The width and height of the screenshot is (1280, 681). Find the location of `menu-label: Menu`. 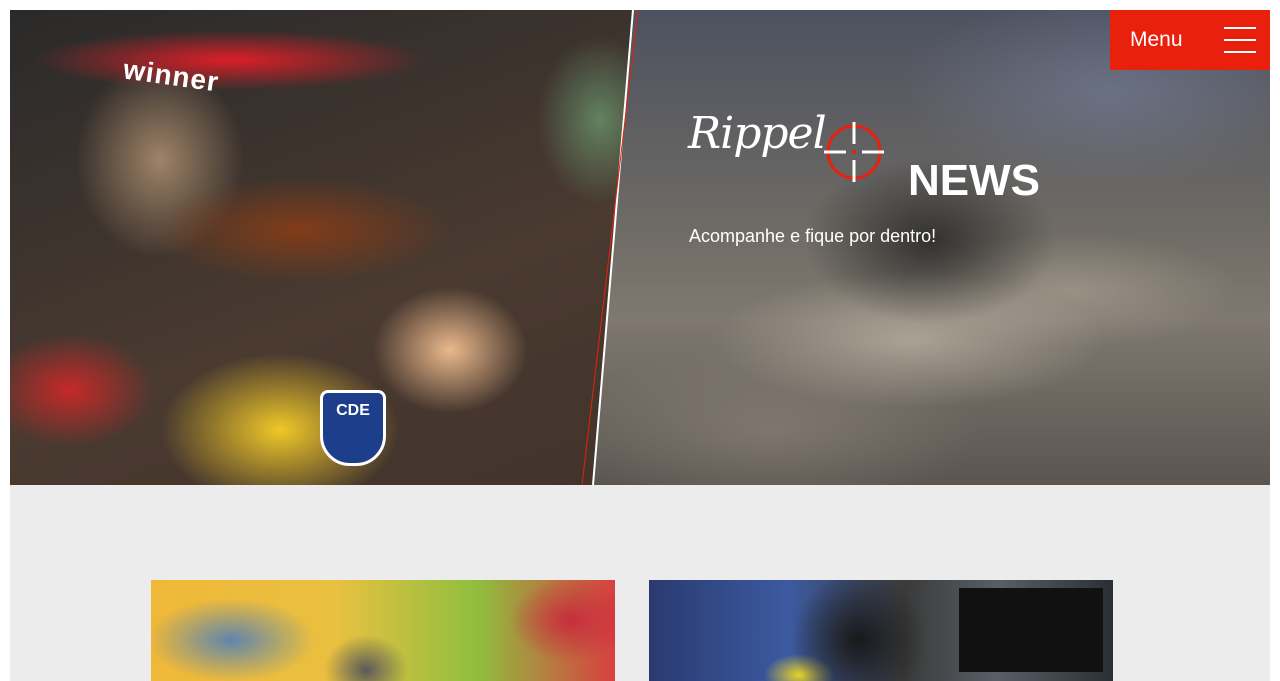

menu-label: Menu is located at coordinates (1156, 39).